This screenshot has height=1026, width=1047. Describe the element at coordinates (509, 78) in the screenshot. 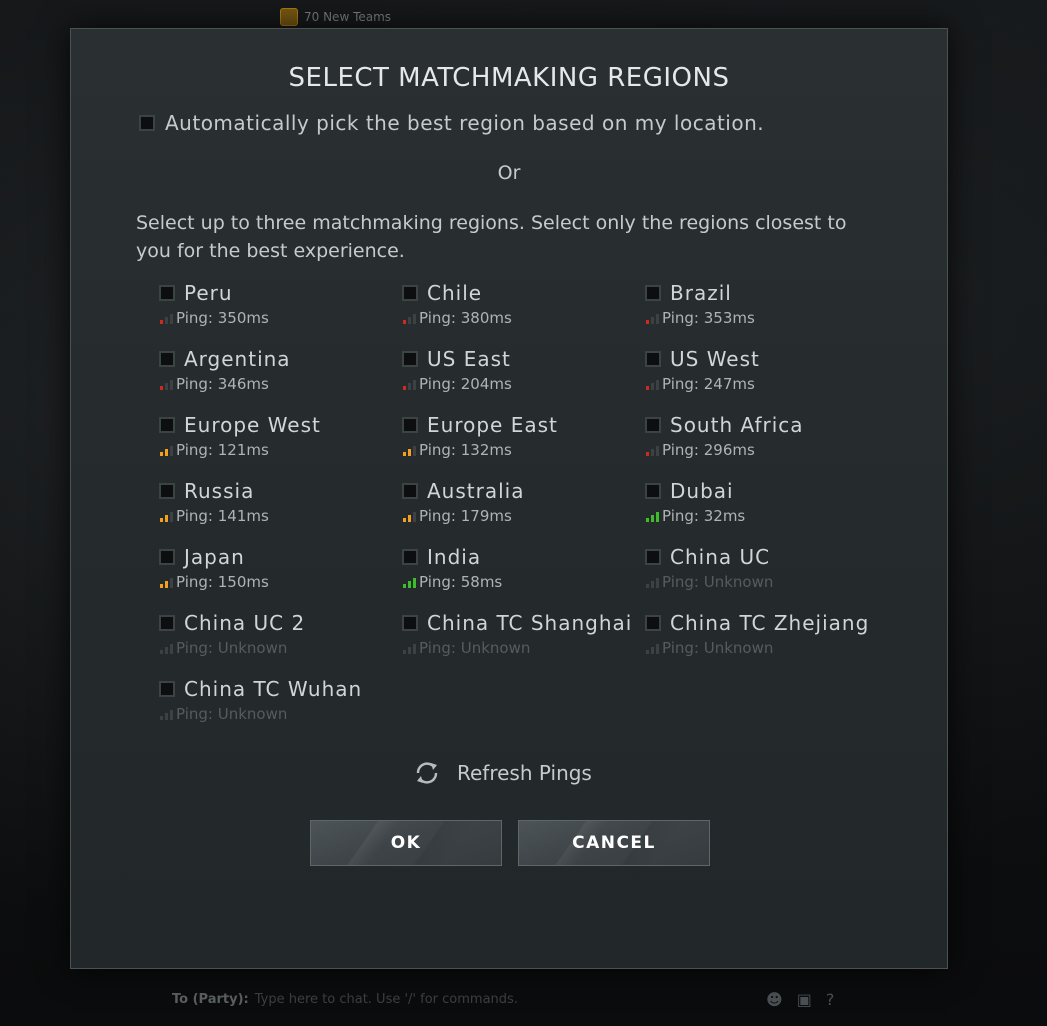

I see `dialog-title: SELECT MATCHMAKING REGIONS` at that location.